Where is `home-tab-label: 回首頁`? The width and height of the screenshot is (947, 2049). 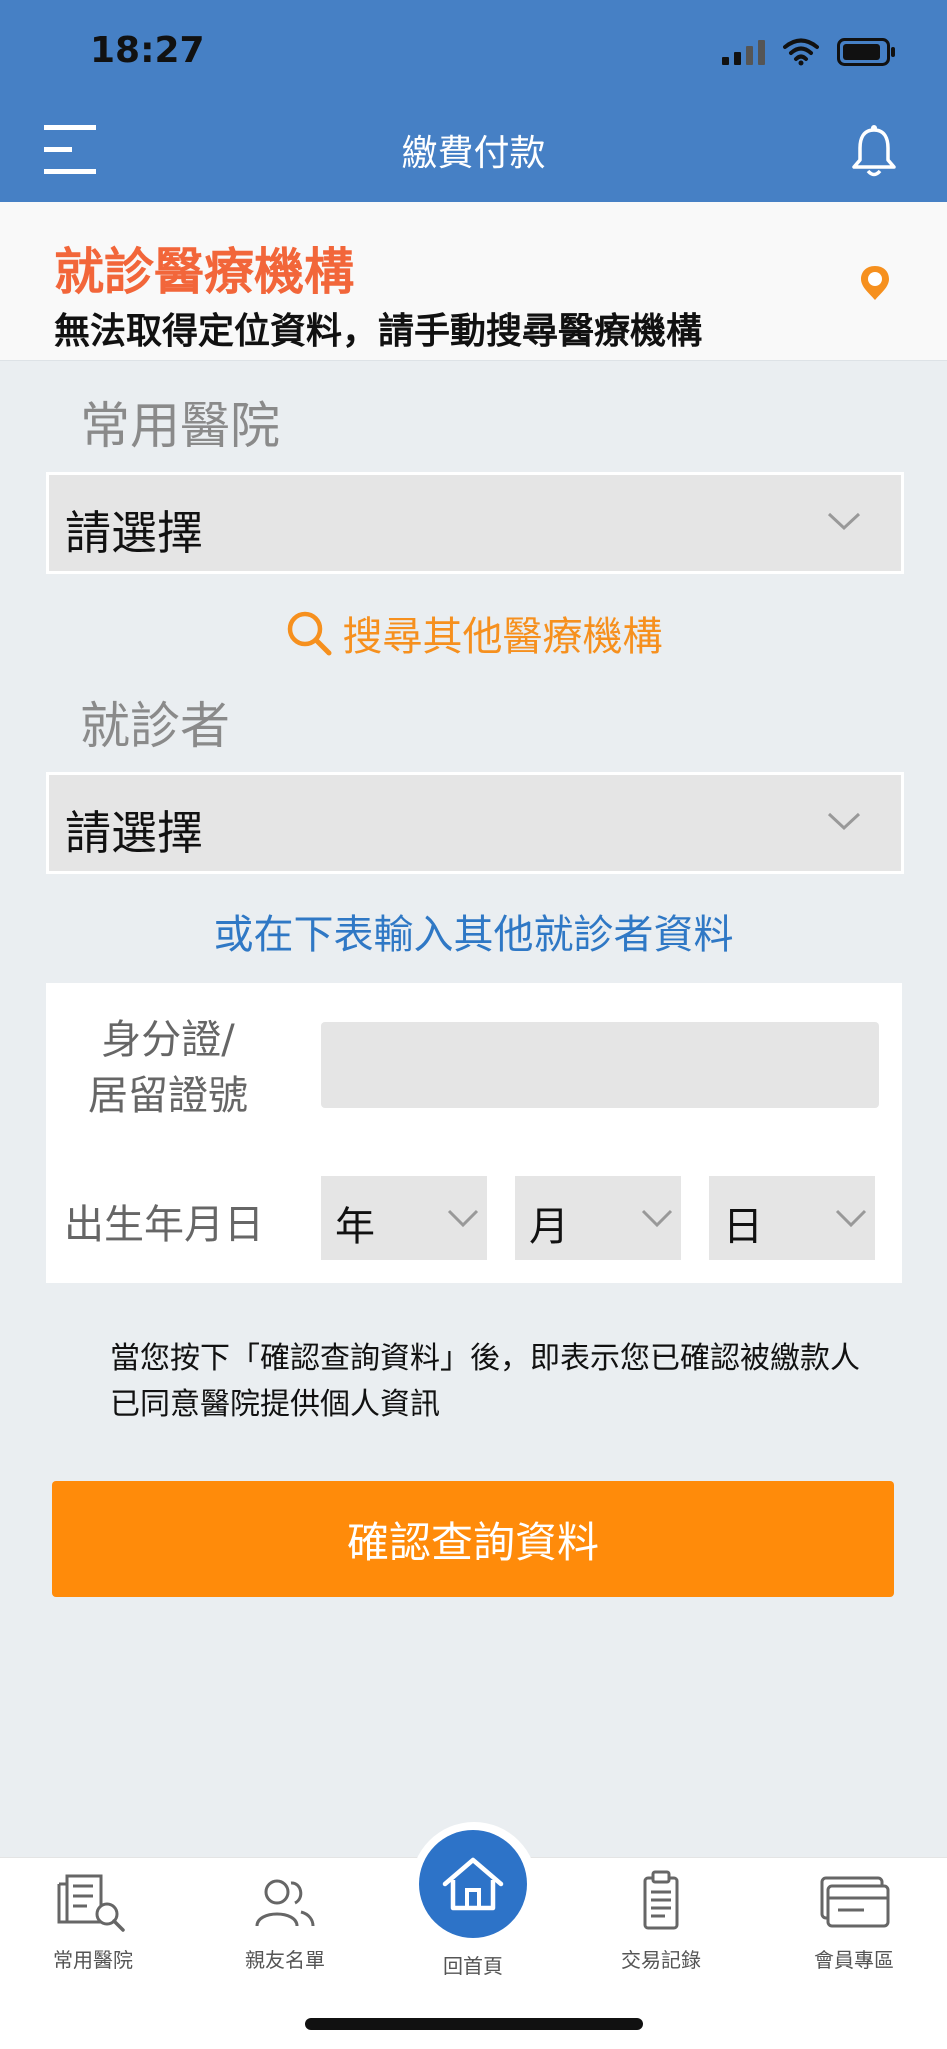
home-tab-label: 回首頁 is located at coordinates (473, 1966).